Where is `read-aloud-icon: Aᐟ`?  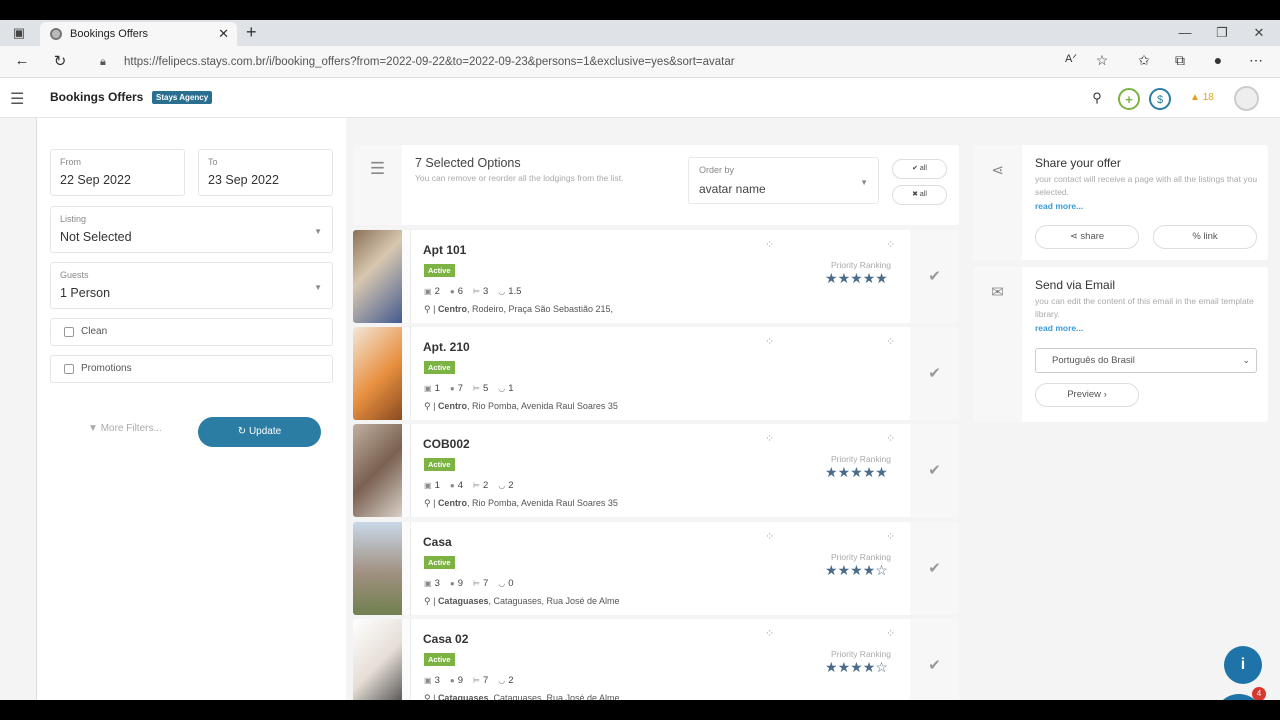
read-aloud-icon: Aᐟ is located at coordinates (1071, 58).